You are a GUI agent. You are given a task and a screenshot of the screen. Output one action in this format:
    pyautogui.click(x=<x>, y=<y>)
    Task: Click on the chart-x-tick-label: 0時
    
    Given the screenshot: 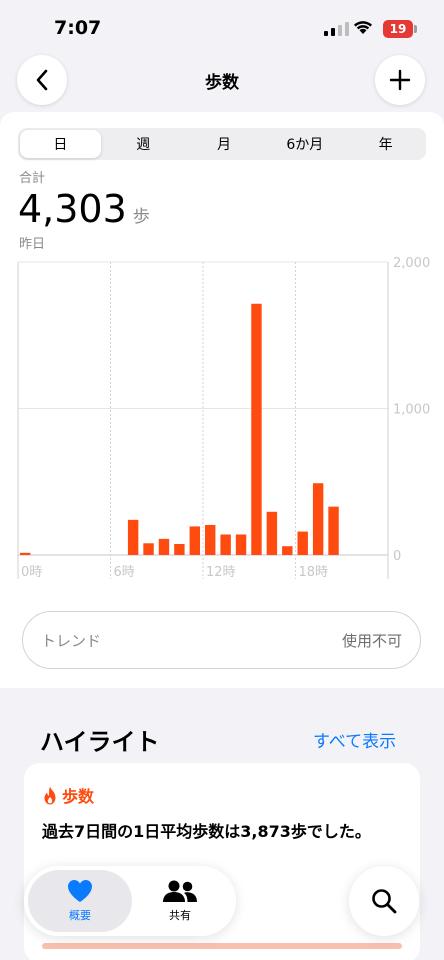 What is the action you would take?
    pyautogui.click(x=31, y=572)
    